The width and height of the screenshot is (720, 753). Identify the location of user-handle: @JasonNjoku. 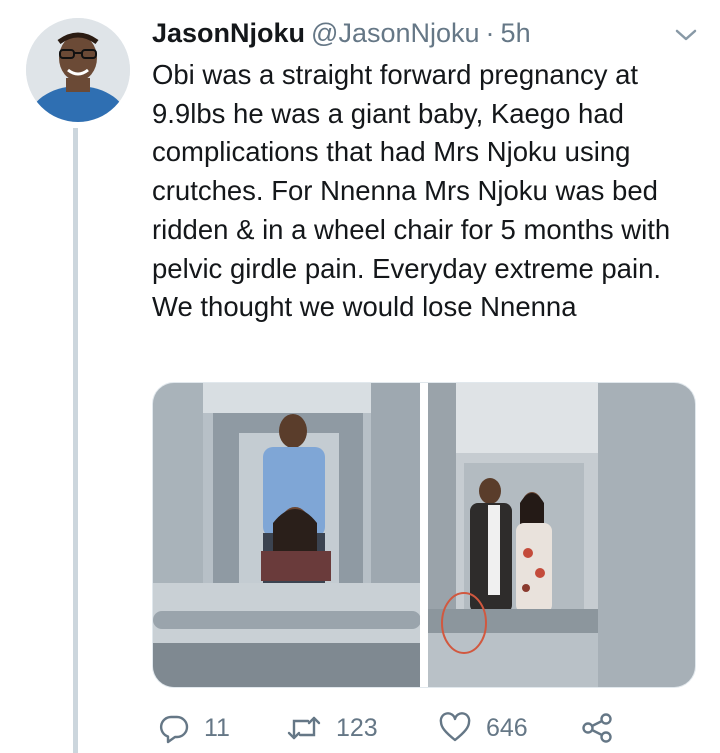
(395, 33).